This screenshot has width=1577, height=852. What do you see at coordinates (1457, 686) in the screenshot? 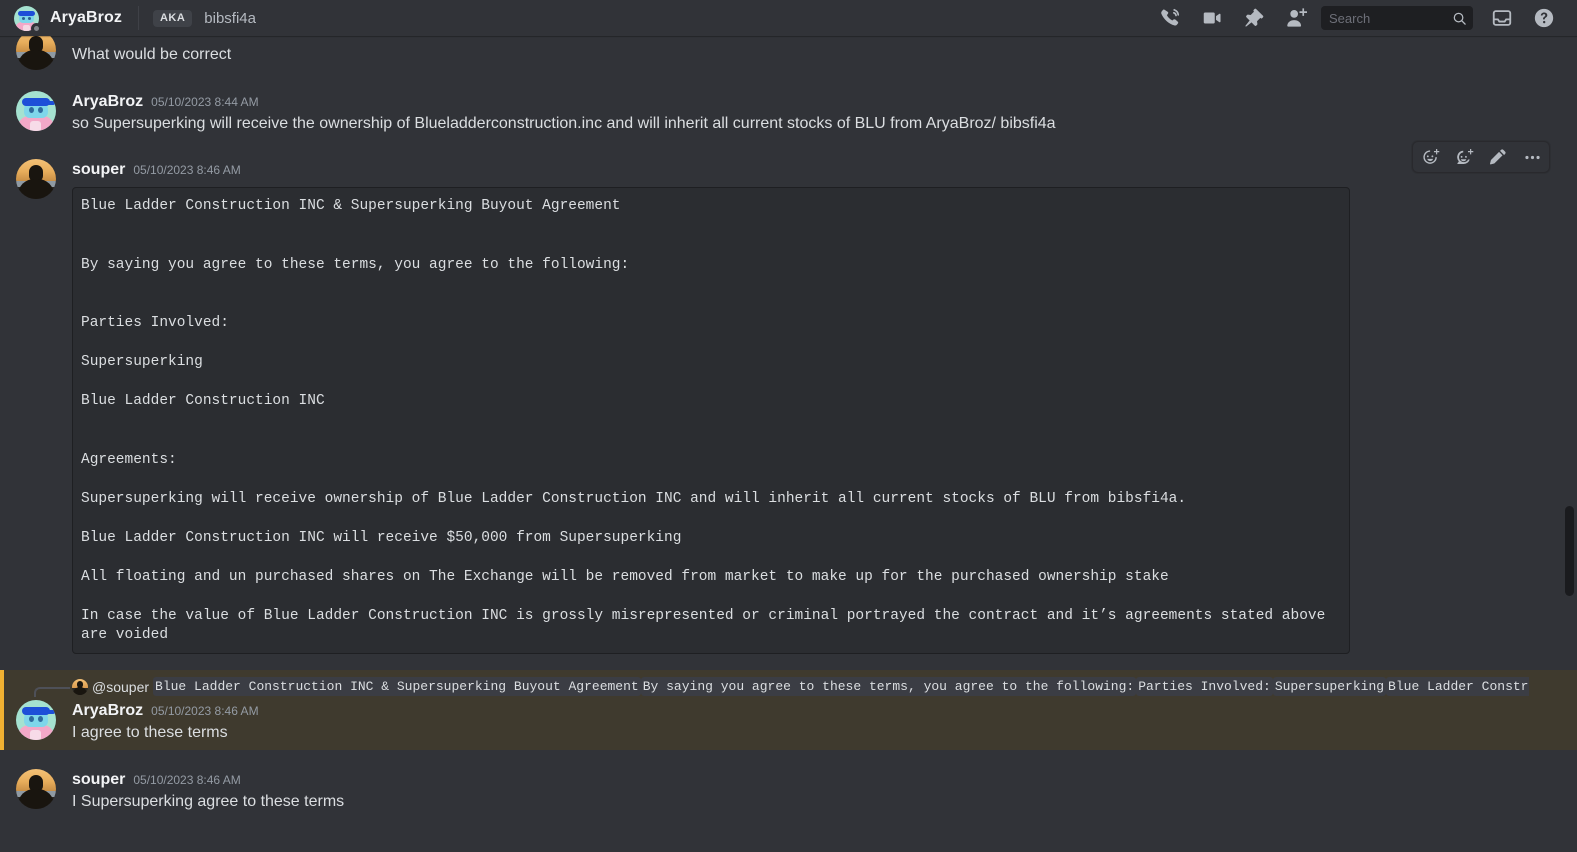
I see `reply-snippet: Blue Ladder Construc` at bounding box center [1457, 686].